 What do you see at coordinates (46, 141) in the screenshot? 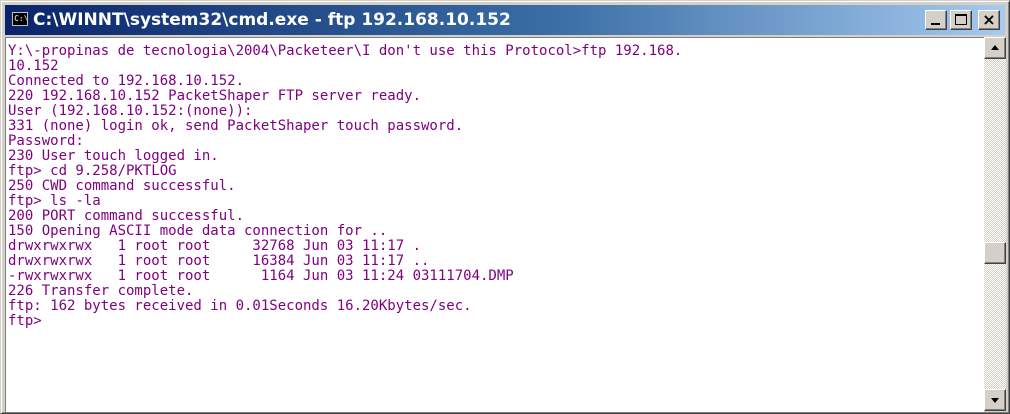
I see `console-line: Password:` at bounding box center [46, 141].